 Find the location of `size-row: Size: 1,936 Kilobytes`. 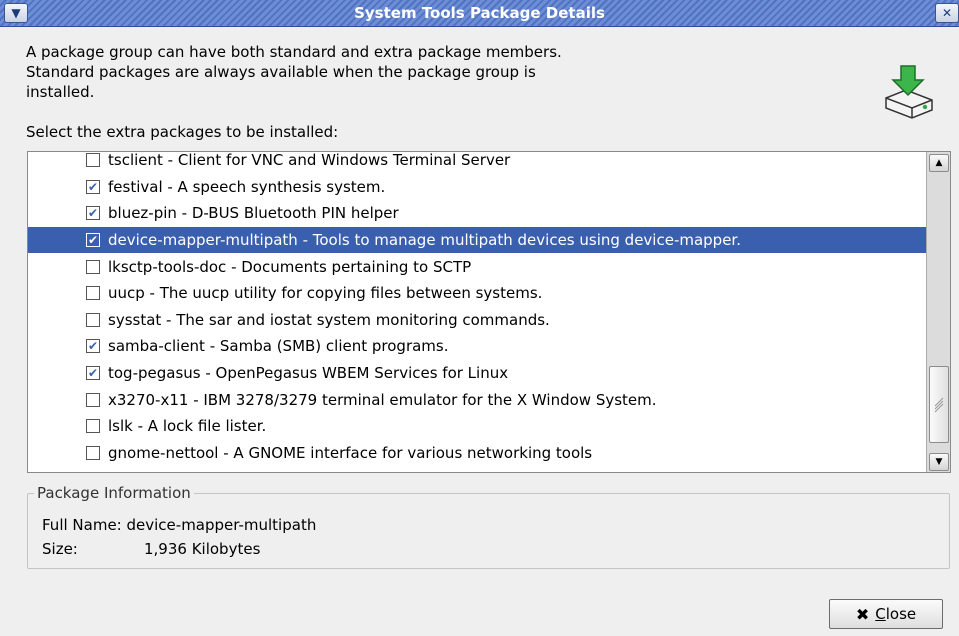

size-row: Size: 1,936 Kilobytes is located at coordinates (242, 549).